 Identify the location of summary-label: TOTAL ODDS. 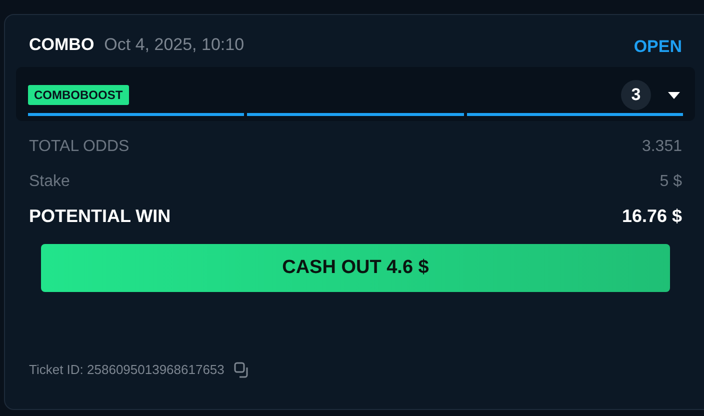
(79, 146).